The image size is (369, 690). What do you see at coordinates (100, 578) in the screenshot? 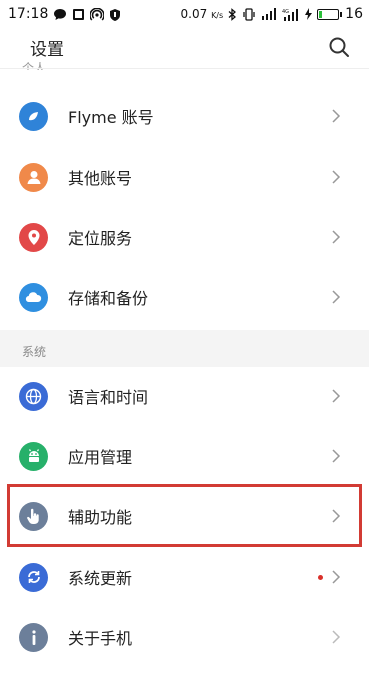
I see `settings-item-label: 系统更新` at bounding box center [100, 578].